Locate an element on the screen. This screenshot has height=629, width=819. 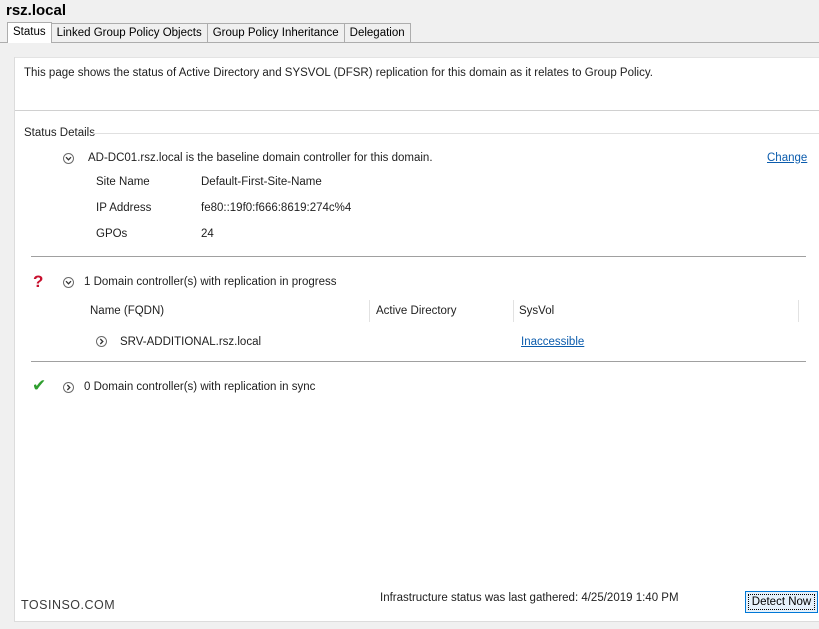
section-divider is located at coordinates (456, 133).